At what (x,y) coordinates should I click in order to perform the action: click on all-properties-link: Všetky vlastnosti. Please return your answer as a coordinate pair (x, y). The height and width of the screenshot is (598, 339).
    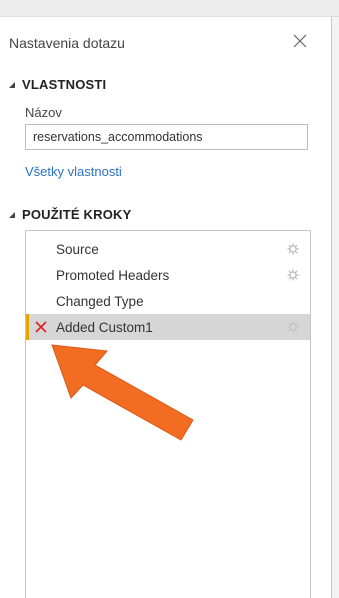
    Looking at the image, I should click on (73, 171).